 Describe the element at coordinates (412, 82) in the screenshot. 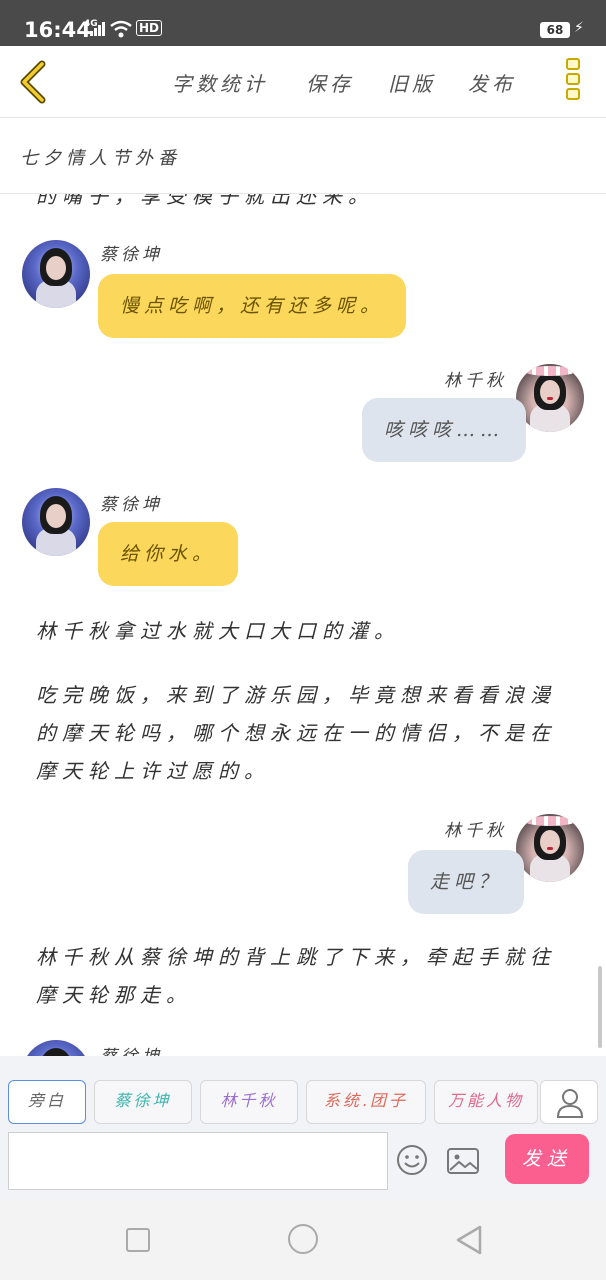

I see `old-version-button: 旧版` at that location.